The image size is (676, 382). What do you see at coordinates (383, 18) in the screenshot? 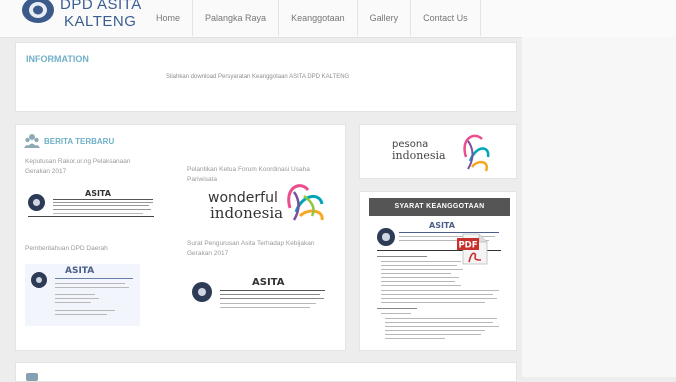
I see `nav-item-gallery: Gallery` at bounding box center [383, 18].